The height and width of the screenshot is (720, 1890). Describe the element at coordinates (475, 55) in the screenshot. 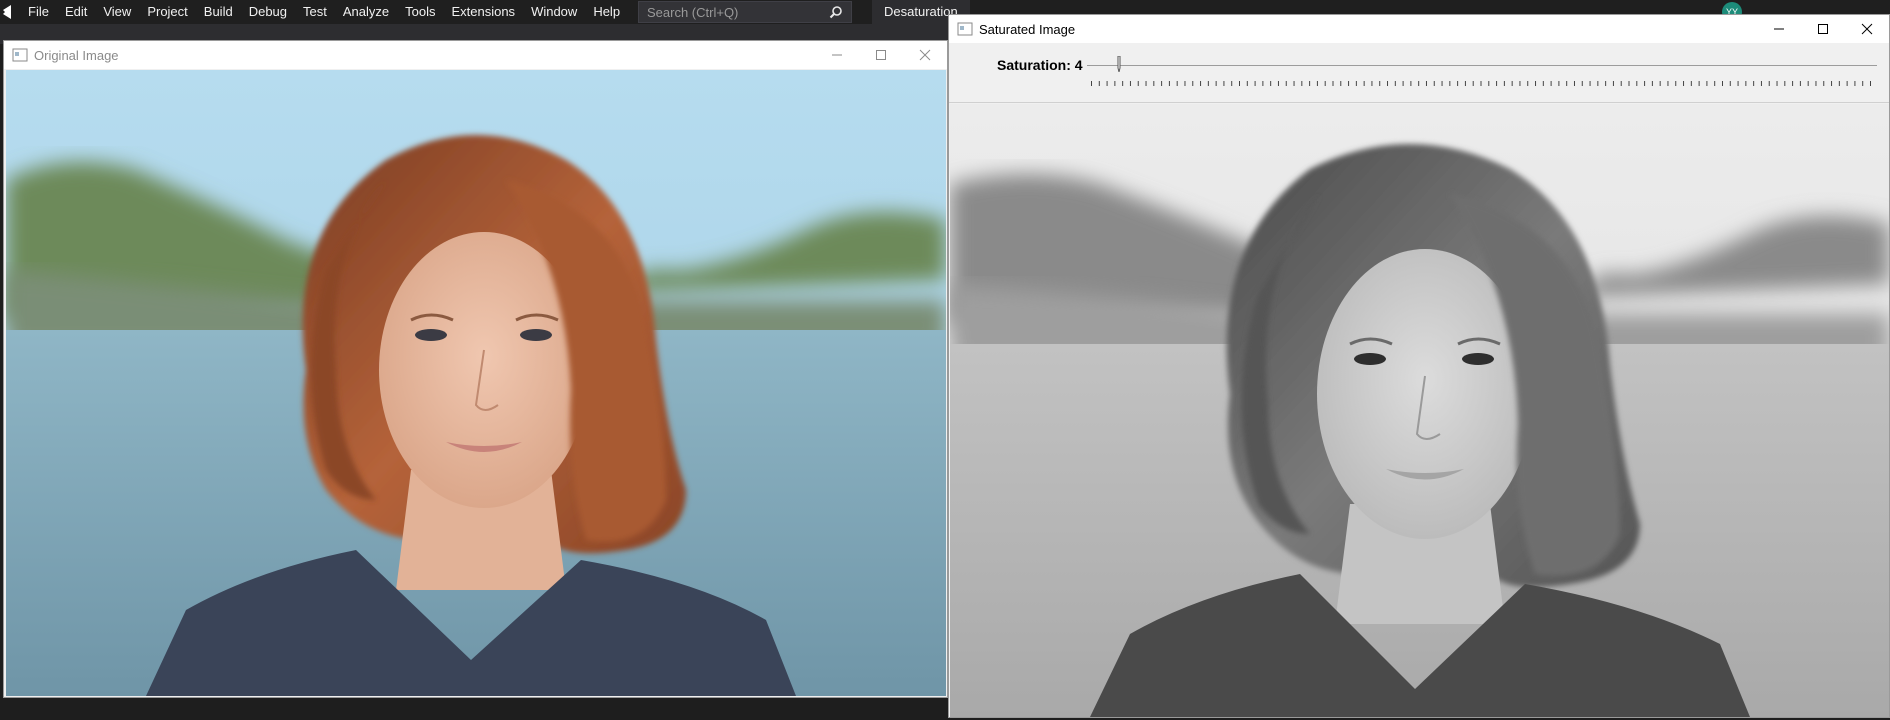

I see `original-window-titlebar: Original Image` at that location.